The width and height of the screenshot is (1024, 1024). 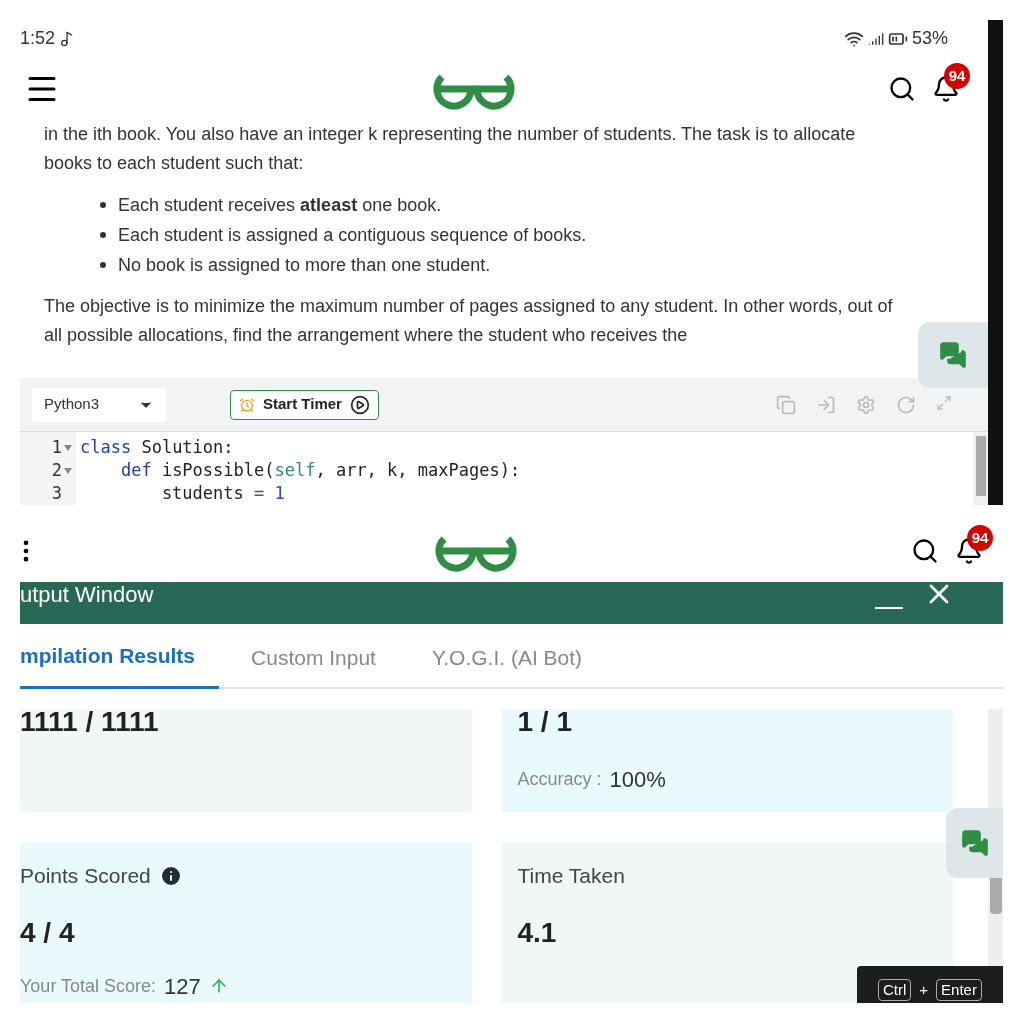 What do you see at coordinates (786, 404) in the screenshot?
I see `copy-icon` at bounding box center [786, 404].